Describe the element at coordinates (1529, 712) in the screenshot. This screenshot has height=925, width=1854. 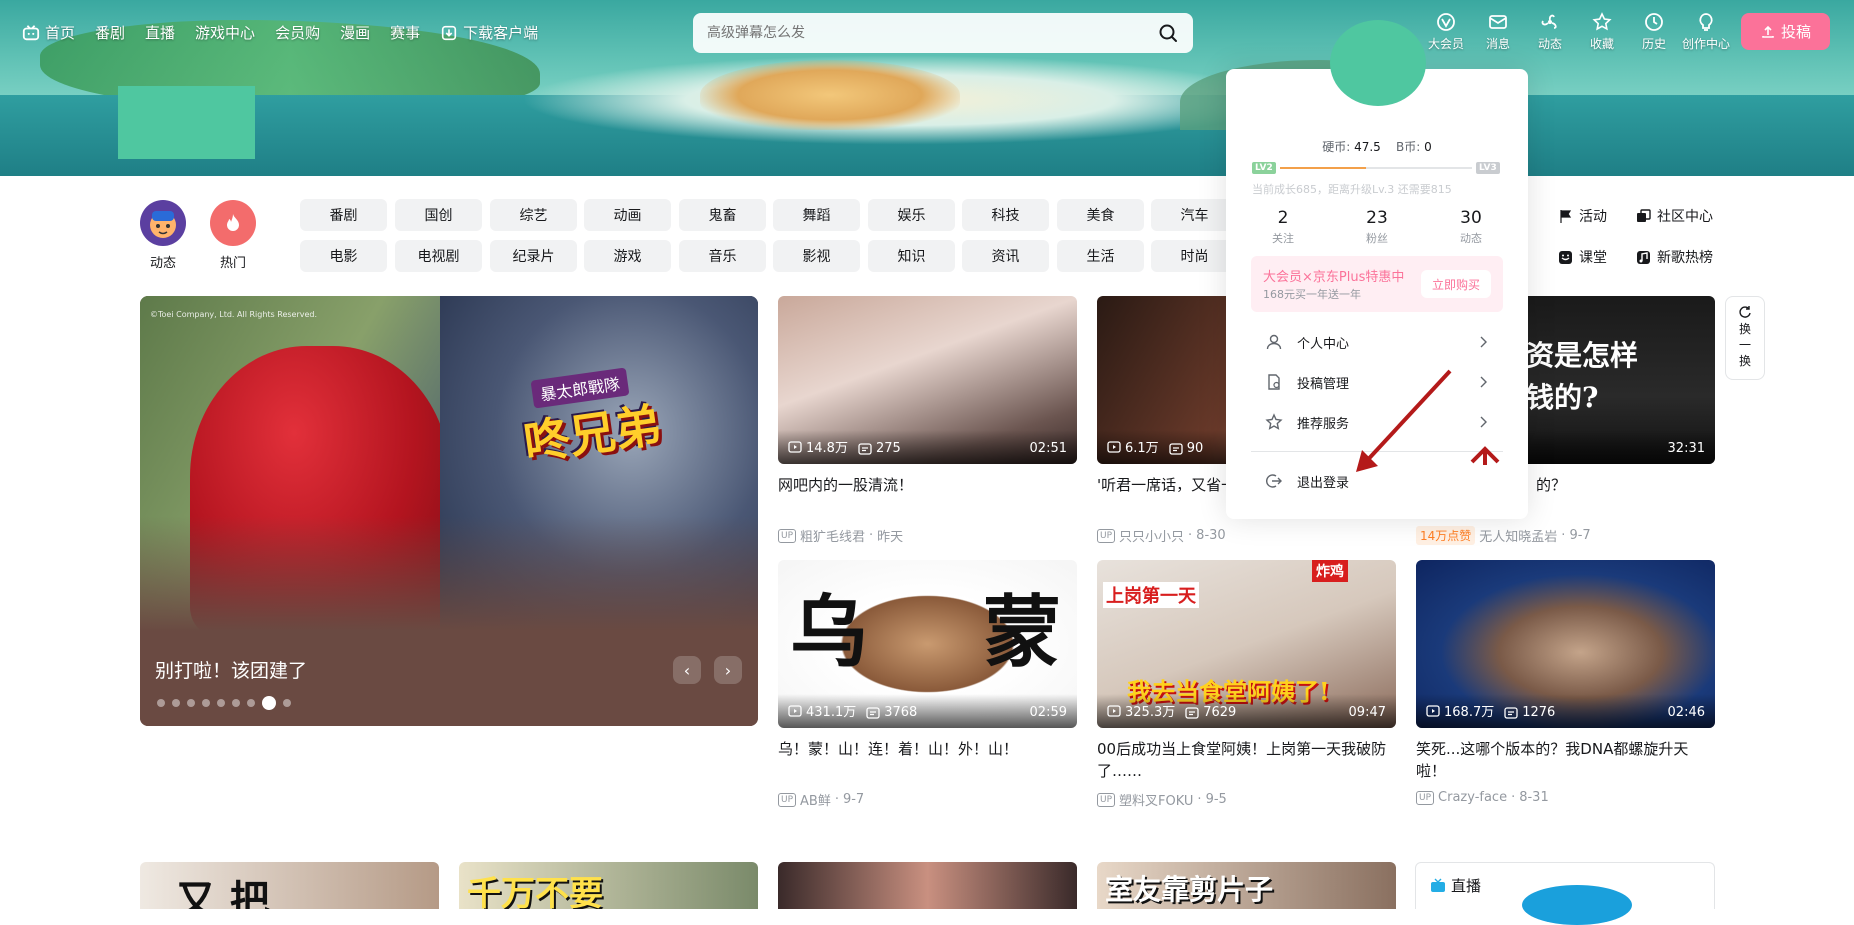
I see `danmaku-stat: 1276` at that location.